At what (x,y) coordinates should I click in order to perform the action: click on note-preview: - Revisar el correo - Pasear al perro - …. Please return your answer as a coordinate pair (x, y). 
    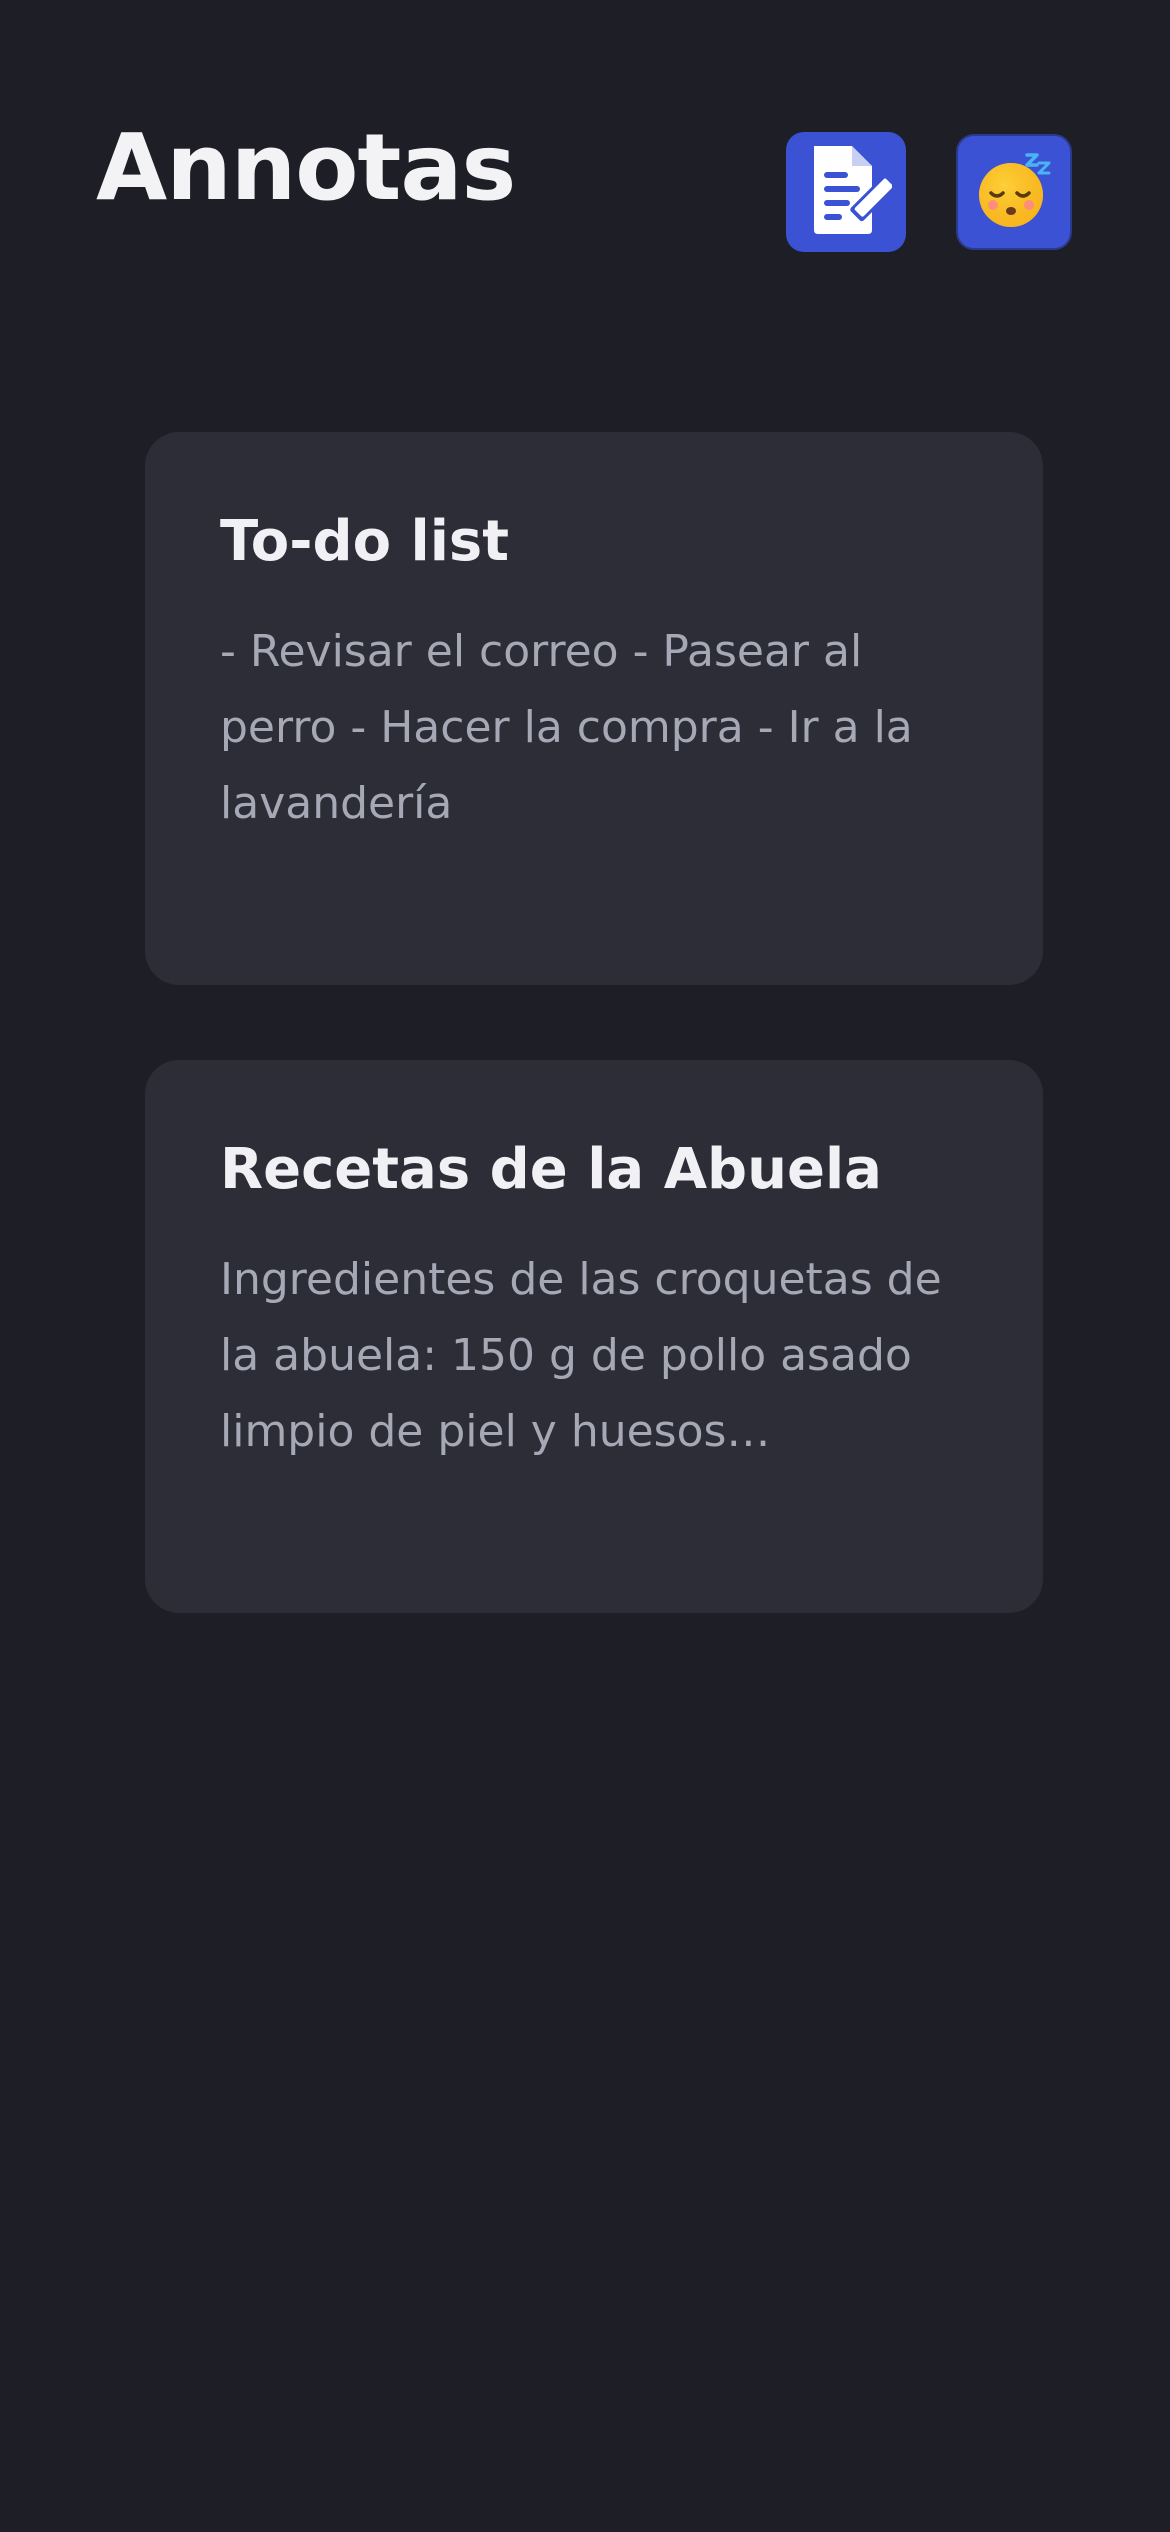
    Looking at the image, I should click on (566, 727).